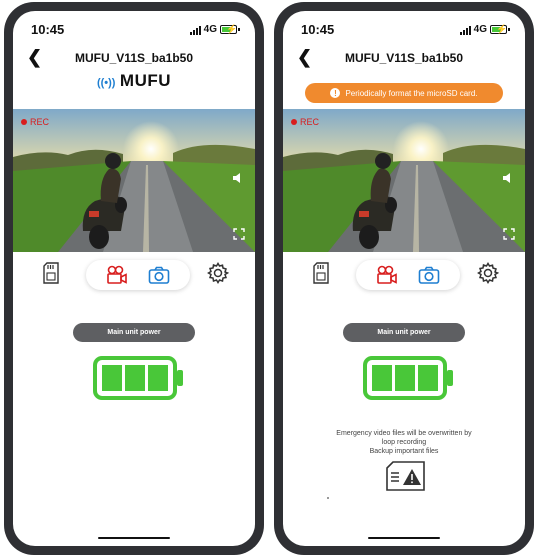 The height and width of the screenshot is (559, 537). I want to click on wifi-signal-icon: ((•)), so click(106, 83).